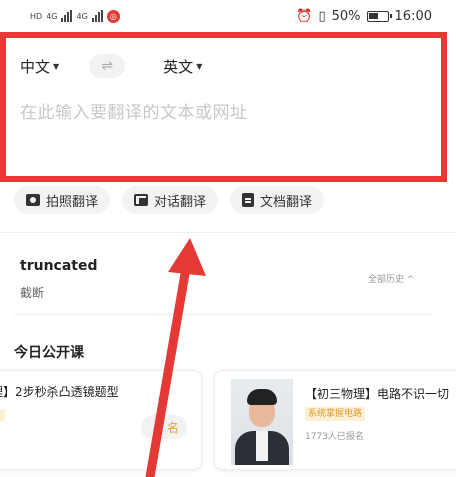 Image resolution: width=456 pixels, height=477 pixels. What do you see at coordinates (335, 414) in the screenshot?
I see `course-tag: 系统掌握电路` at bounding box center [335, 414].